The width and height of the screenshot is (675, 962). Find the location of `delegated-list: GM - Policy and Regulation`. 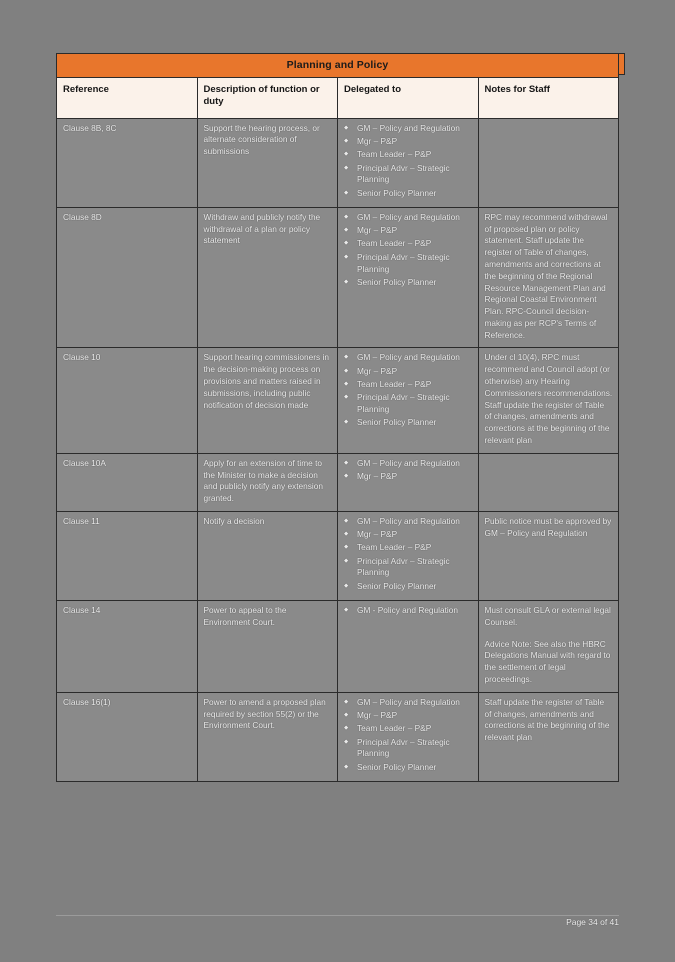

delegated-list: GM - Policy and Regulation is located at coordinates (408, 611).